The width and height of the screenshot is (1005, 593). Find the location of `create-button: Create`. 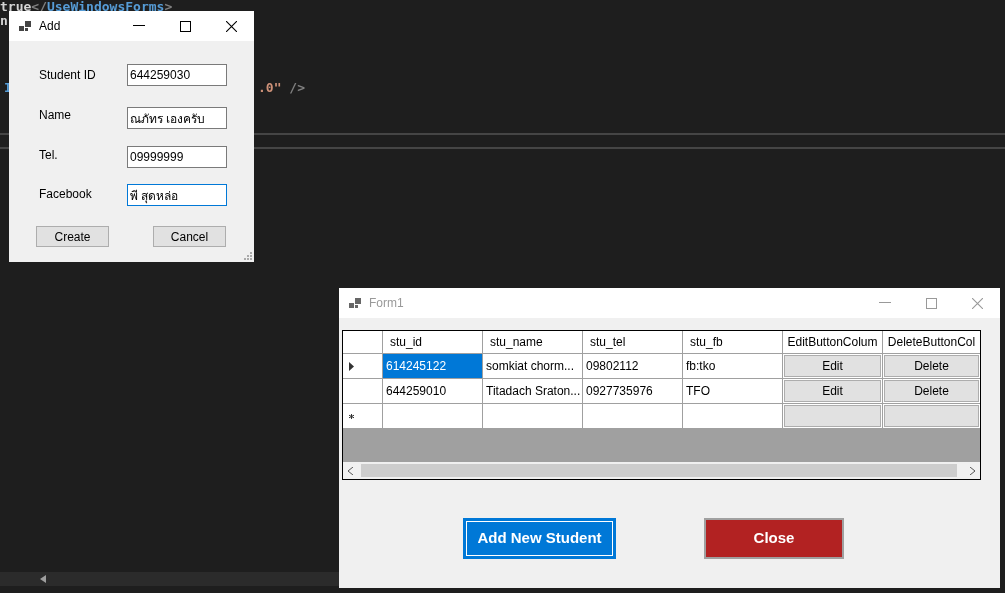

create-button: Create is located at coordinates (72, 236).